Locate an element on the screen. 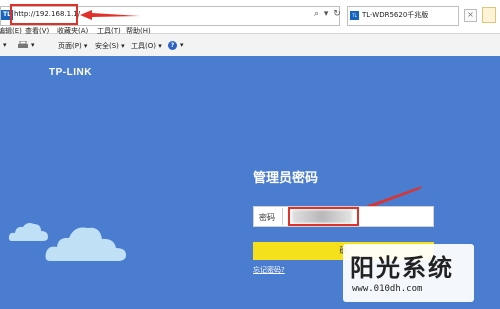  tab-favicon: TL is located at coordinates (354, 15).